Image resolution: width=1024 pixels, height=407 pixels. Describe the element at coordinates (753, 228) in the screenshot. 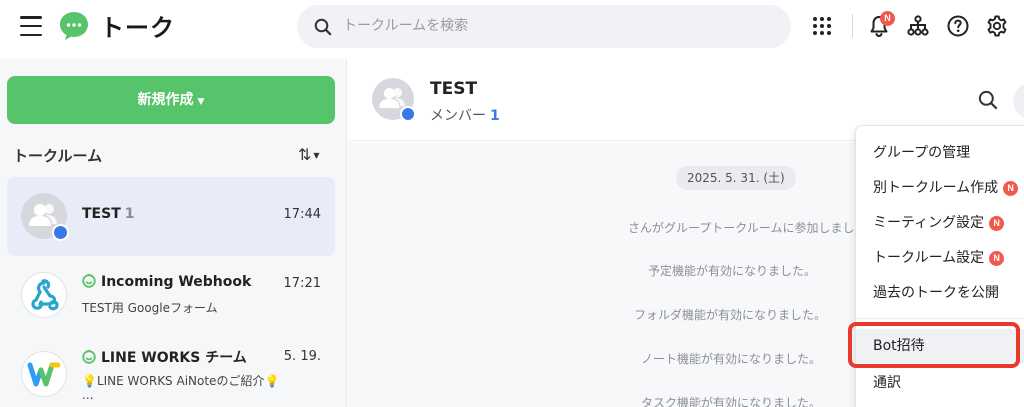

I see `system-message: さんがグループトークルームに参加しました。` at that location.